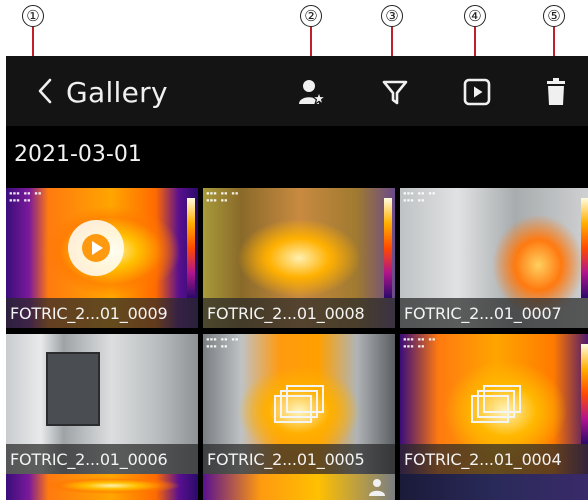 This screenshot has width=588, height=500. I want to click on video-play-badge, so click(96, 248).